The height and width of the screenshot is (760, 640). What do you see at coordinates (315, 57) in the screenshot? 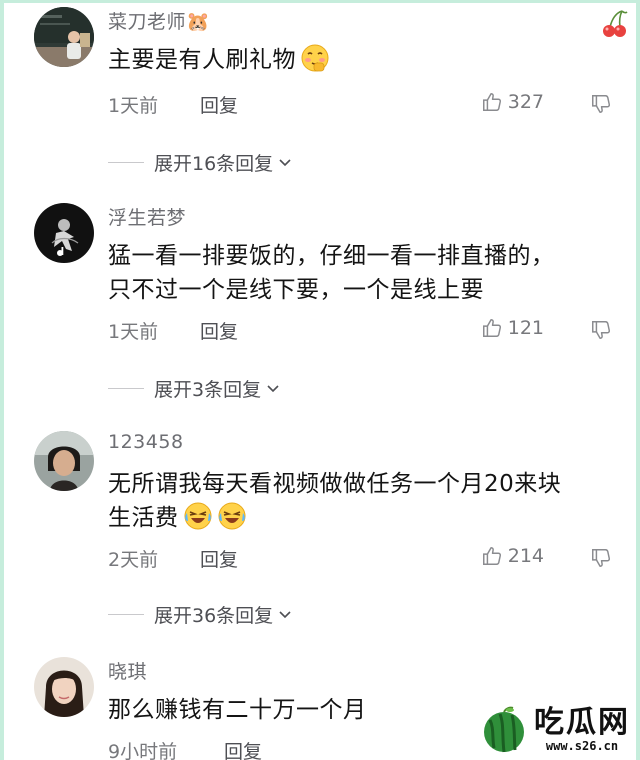
I see `shy-smile-emoji-icon` at bounding box center [315, 57].